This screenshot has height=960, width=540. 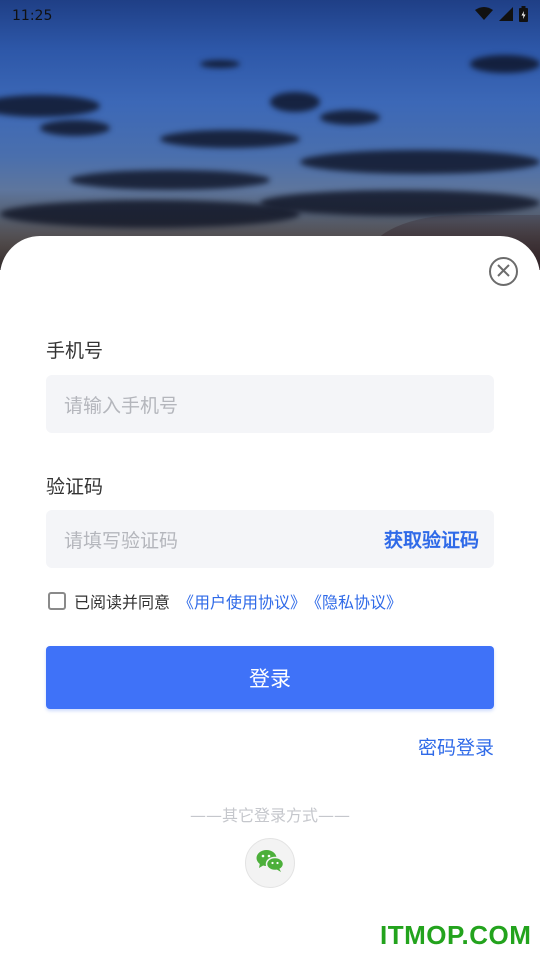 I want to click on login-button-label: 登录, so click(x=270, y=678).